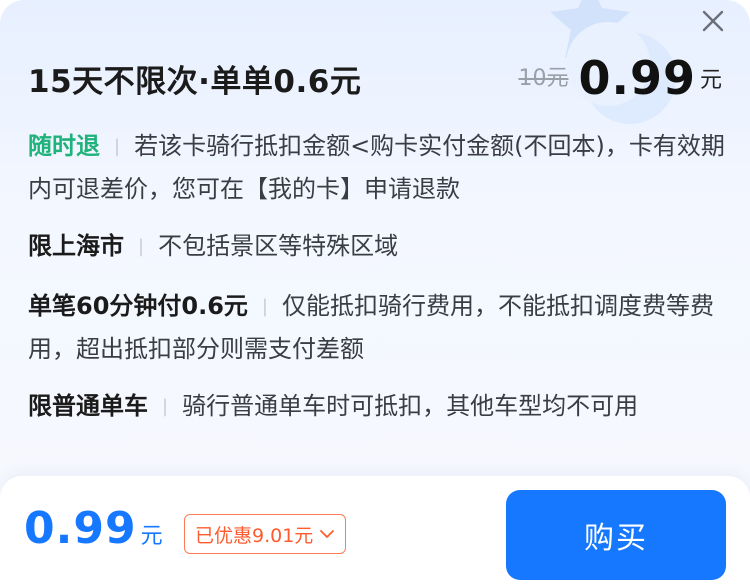 This screenshot has width=750, height=588. Describe the element at coordinates (151, 536) in the screenshot. I see `footer-price-unit: 元` at that location.